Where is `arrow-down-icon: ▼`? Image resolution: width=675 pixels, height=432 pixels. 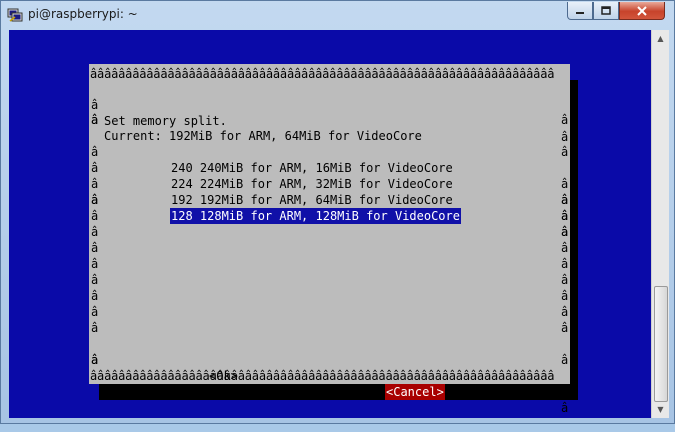 arrow-down-icon: ▼ is located at coordinates (660, 409).